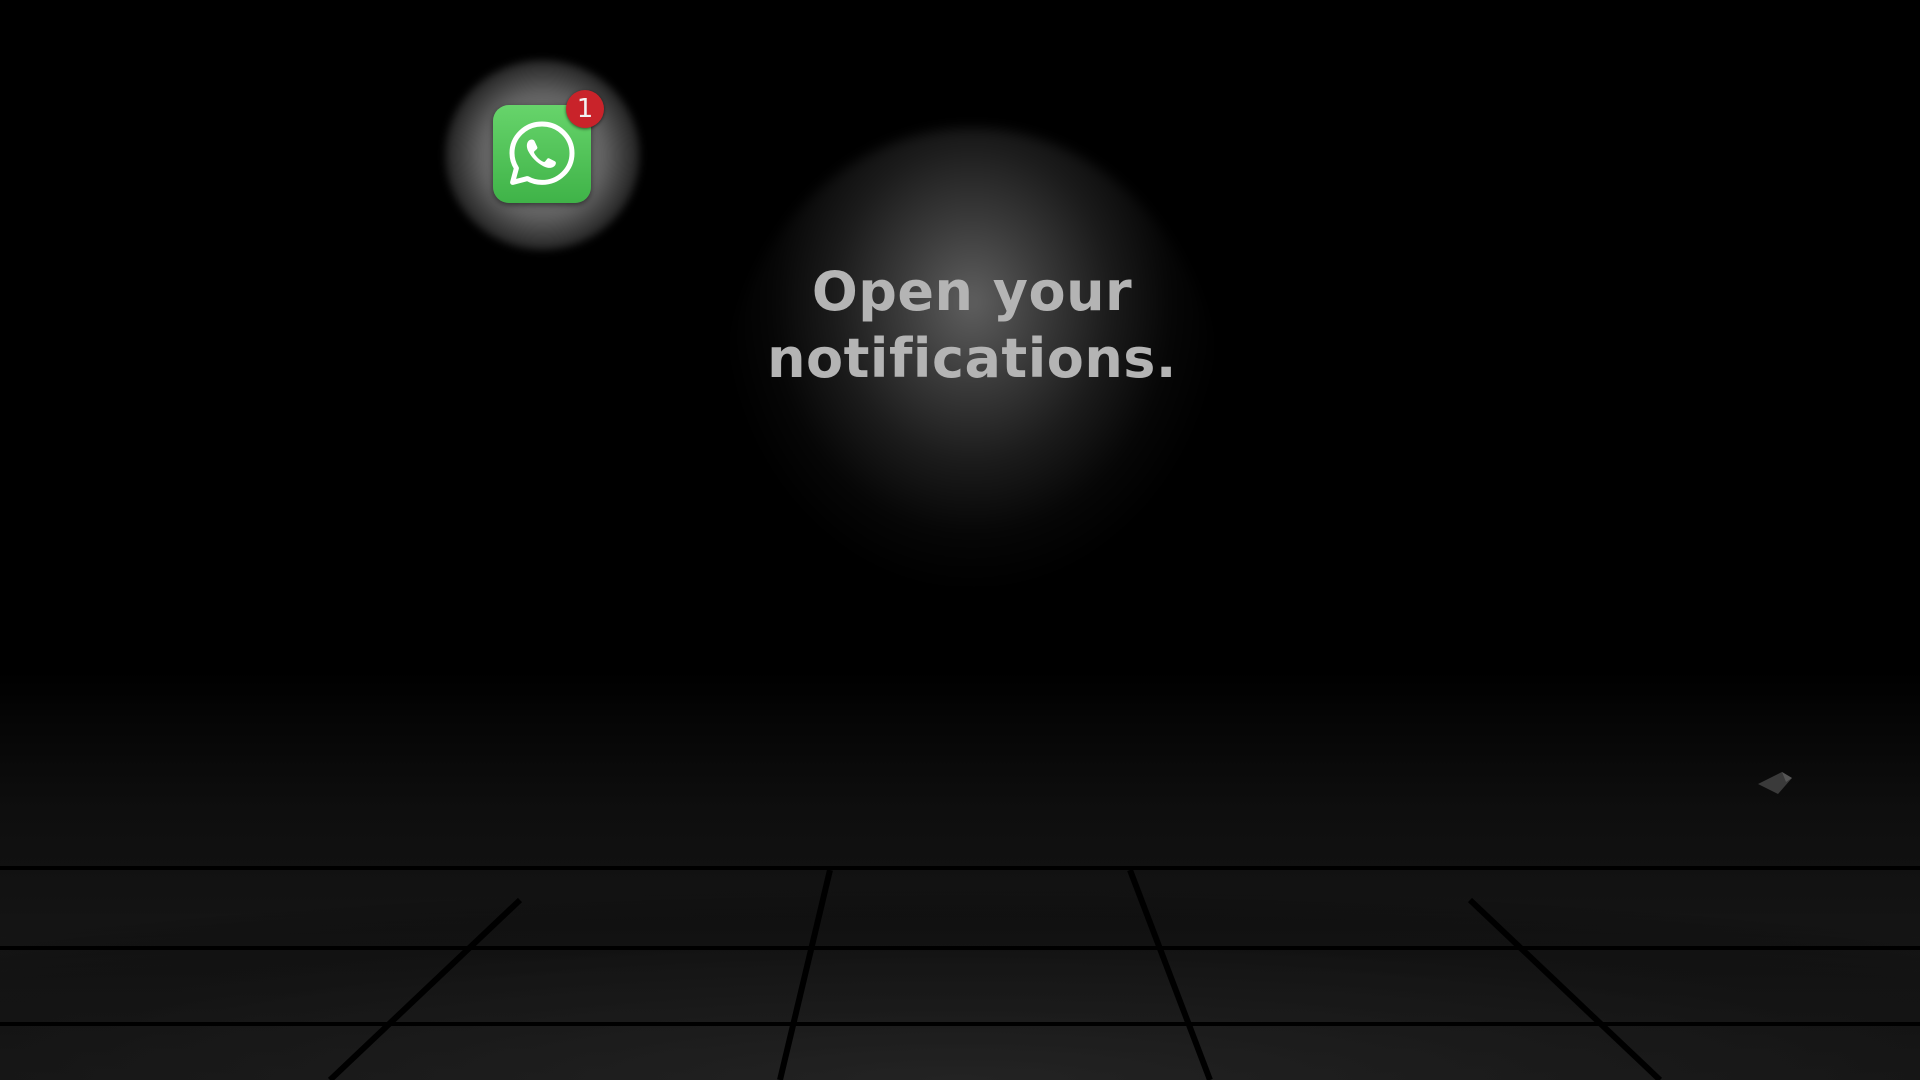  Describe the element at coordinates (972, 418) in the screenshot. I see `spotlight-glow` at that location.